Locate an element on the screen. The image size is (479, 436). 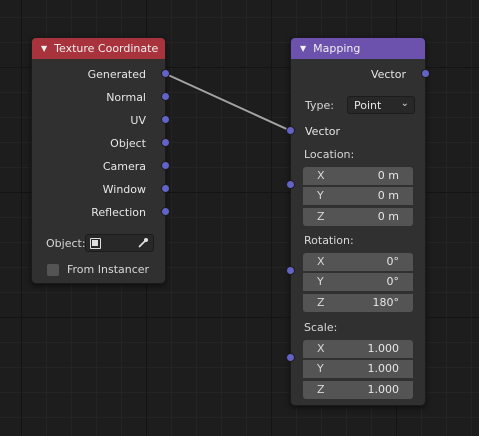
from-instancer-label: From Instancer is located at coordinates (108, 269).